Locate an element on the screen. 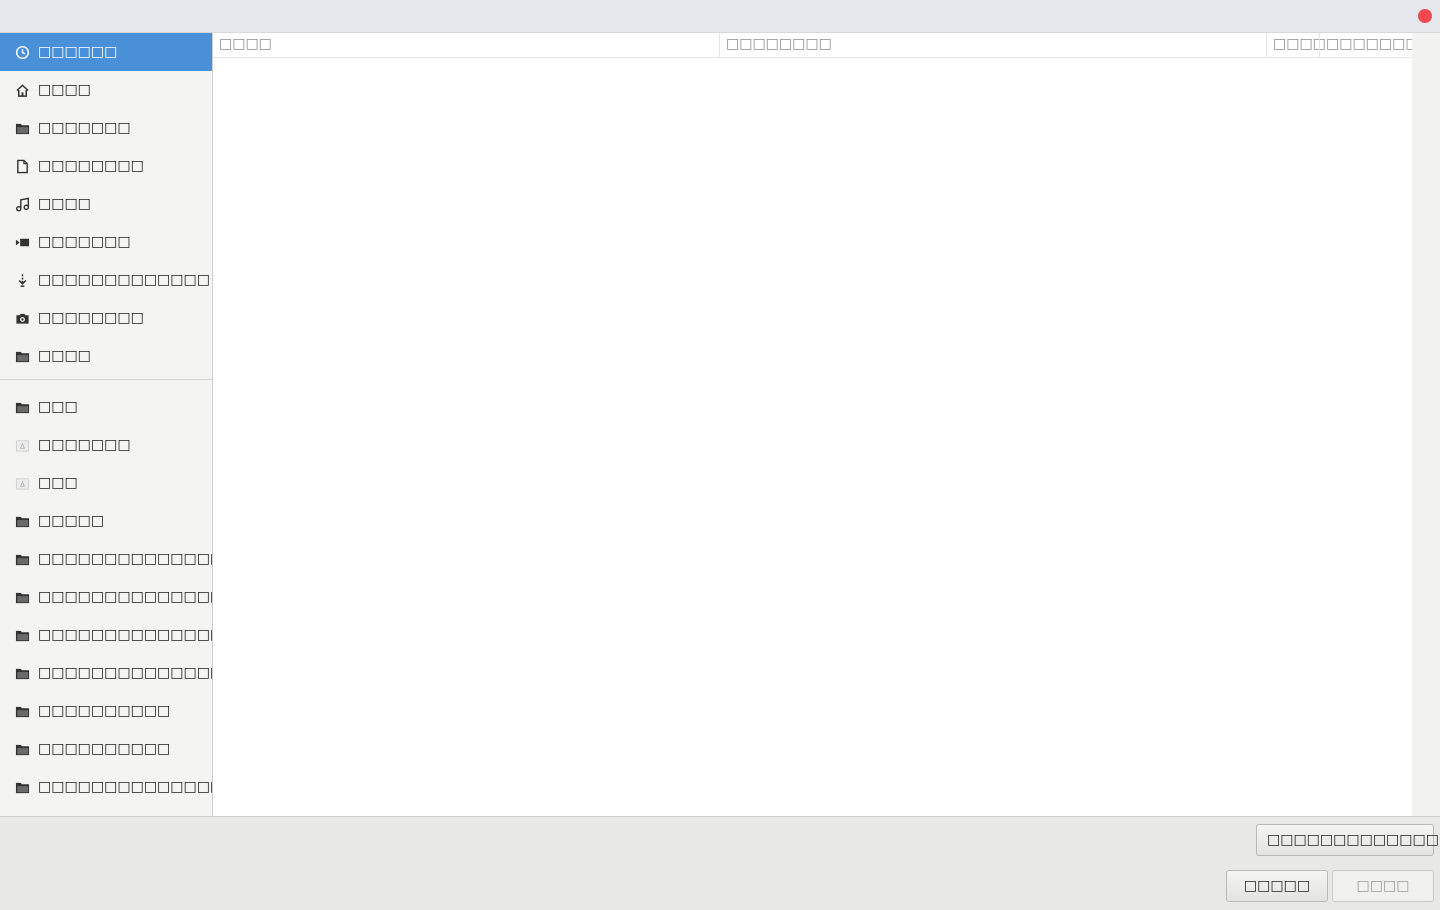  sidebar-bookmark-7: □□□□□□□□□□□□□□□ is located at coordinates (106, 673).